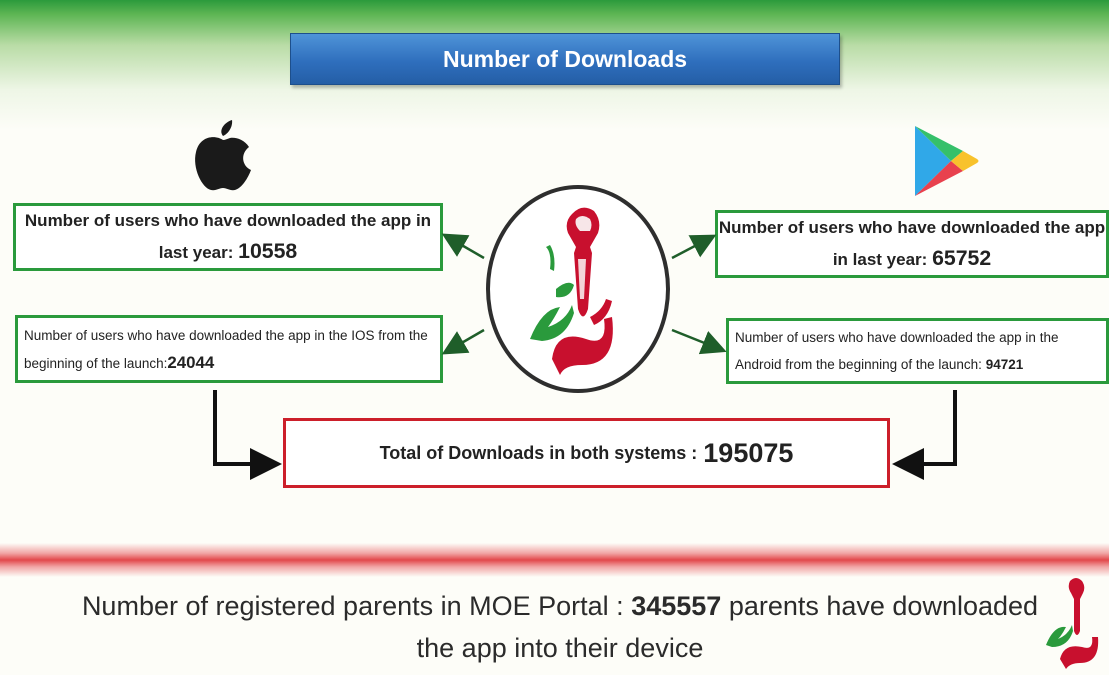 Image resolution: width=1109 pixels, height=675 pixels. Describe the element at coordinates (554, 560) in the screenshot. I see `divider-band` at that location.